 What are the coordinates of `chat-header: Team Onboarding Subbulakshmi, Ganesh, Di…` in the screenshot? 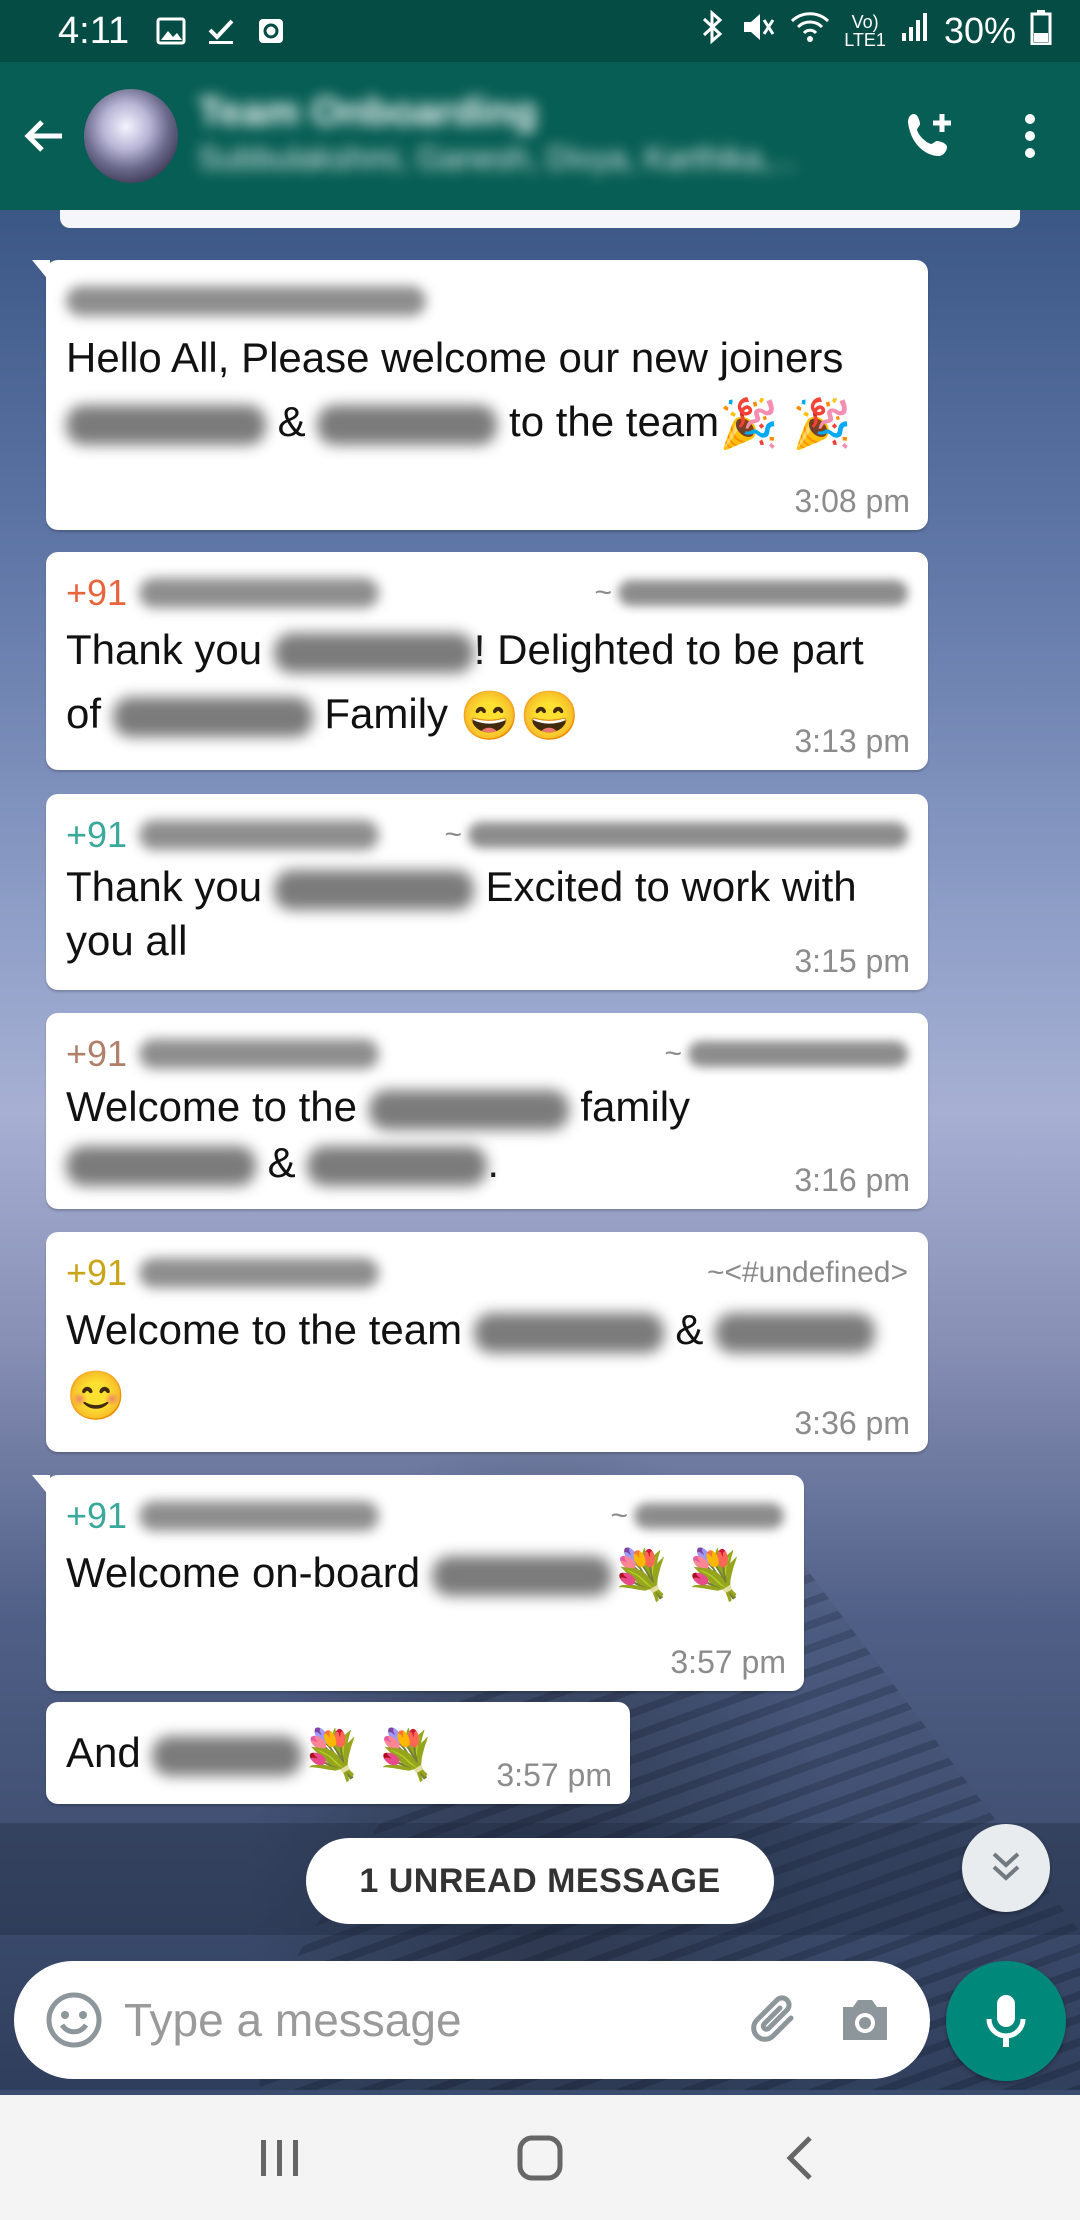 It's located at (540, 136).